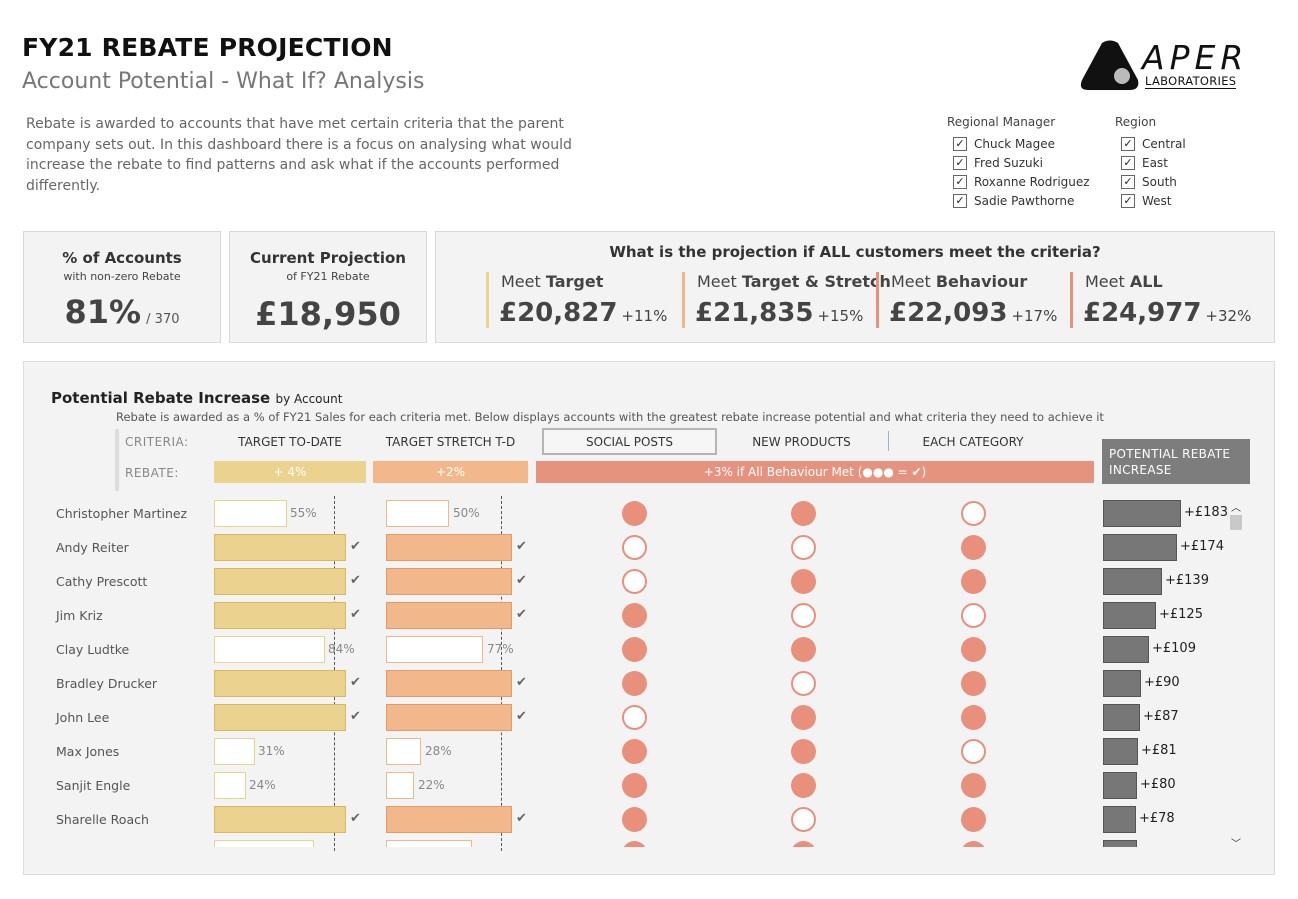  Describe the element at coordinates (223, 81) in the screenshot. I see `page-subtitle: Account Potential - What If? Analysis` at that location.